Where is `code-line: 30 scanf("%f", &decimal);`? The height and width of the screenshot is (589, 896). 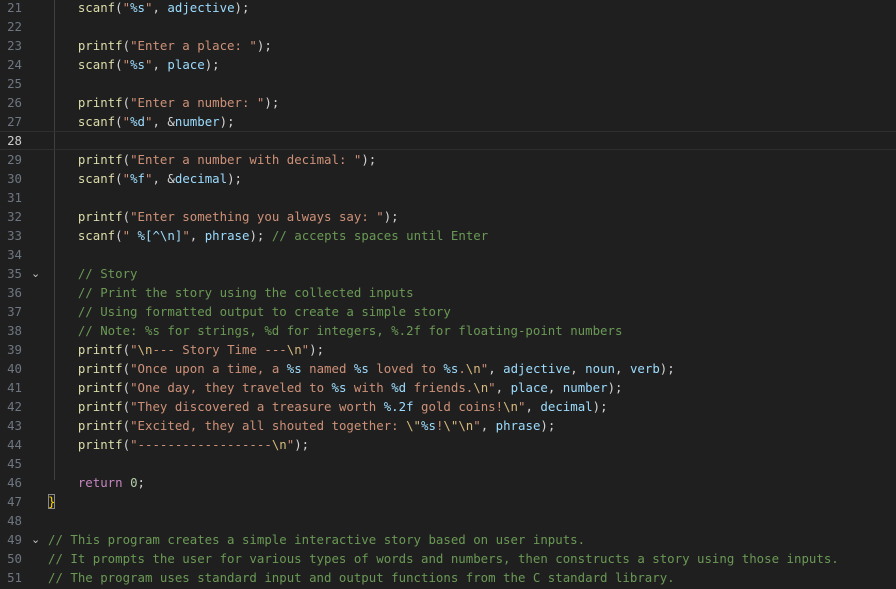 code-line: 30 scanf("%f", &decimal); is located at coordinates (448, 178).